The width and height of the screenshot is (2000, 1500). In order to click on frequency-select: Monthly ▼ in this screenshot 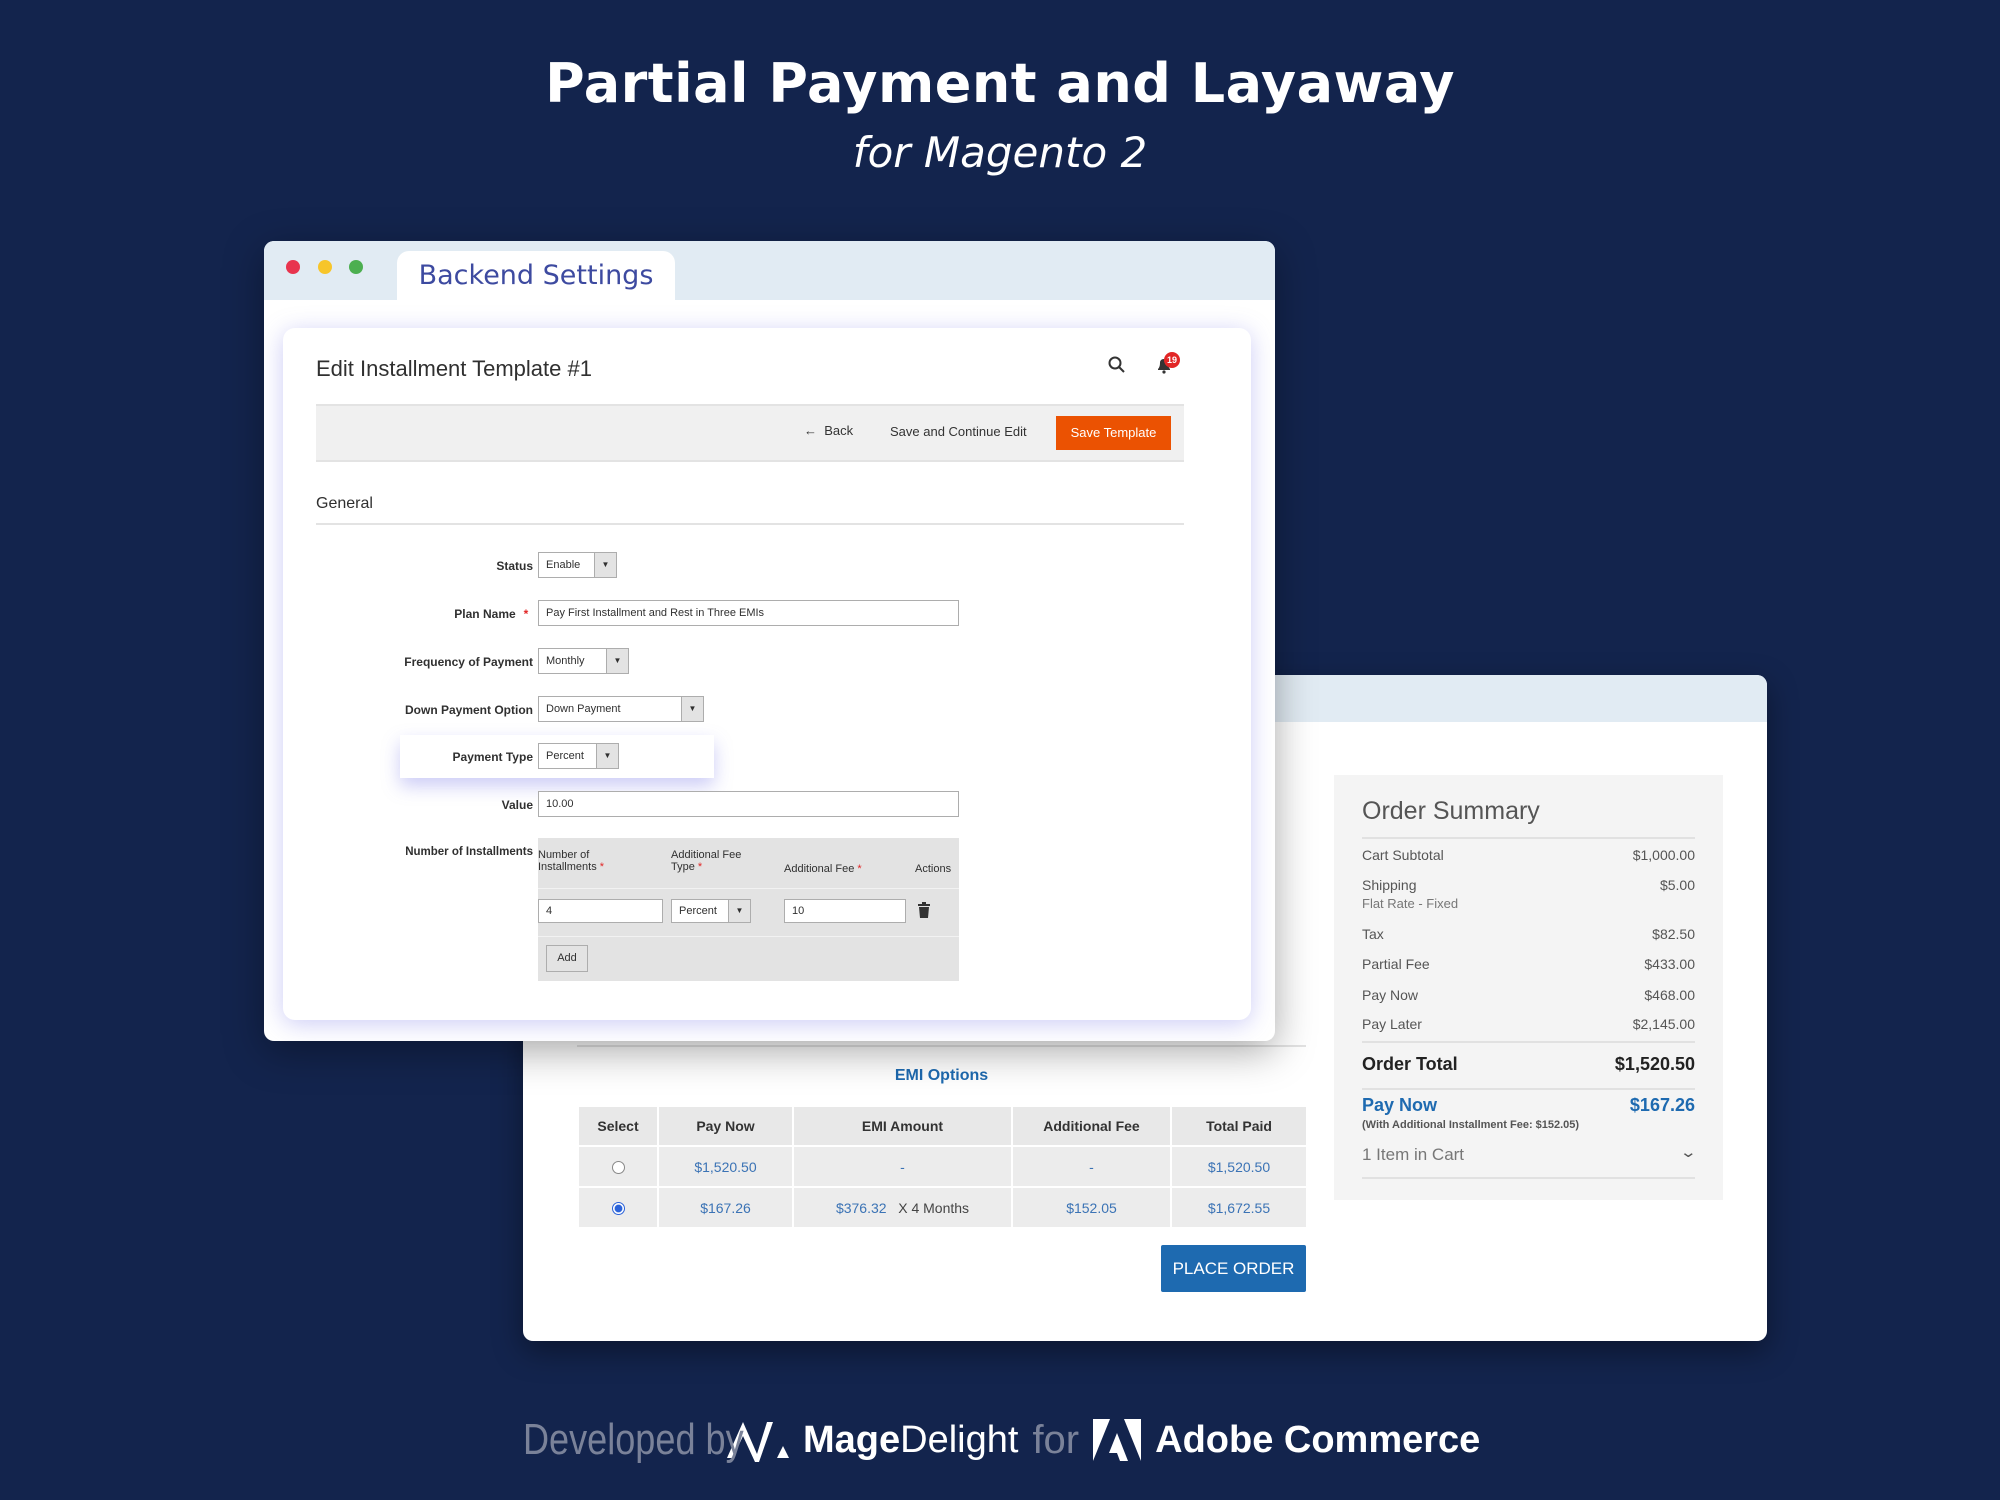, I will do `click(583, 661)`.